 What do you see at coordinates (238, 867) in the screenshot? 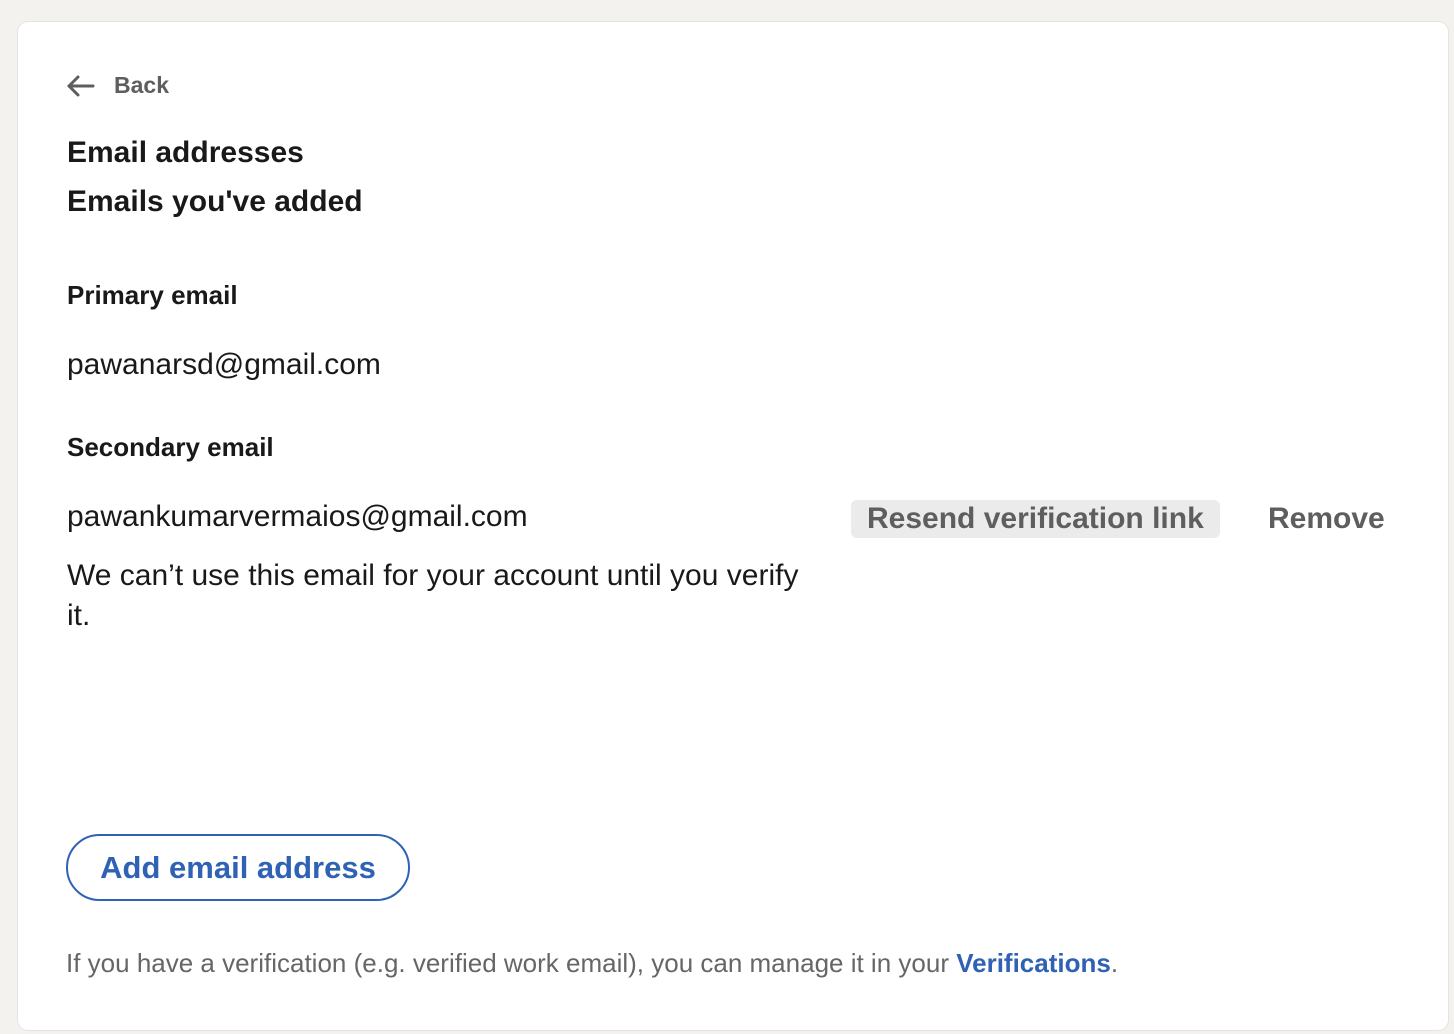
I see `add-email-button: Add email address` at bounding box center [238, 867].